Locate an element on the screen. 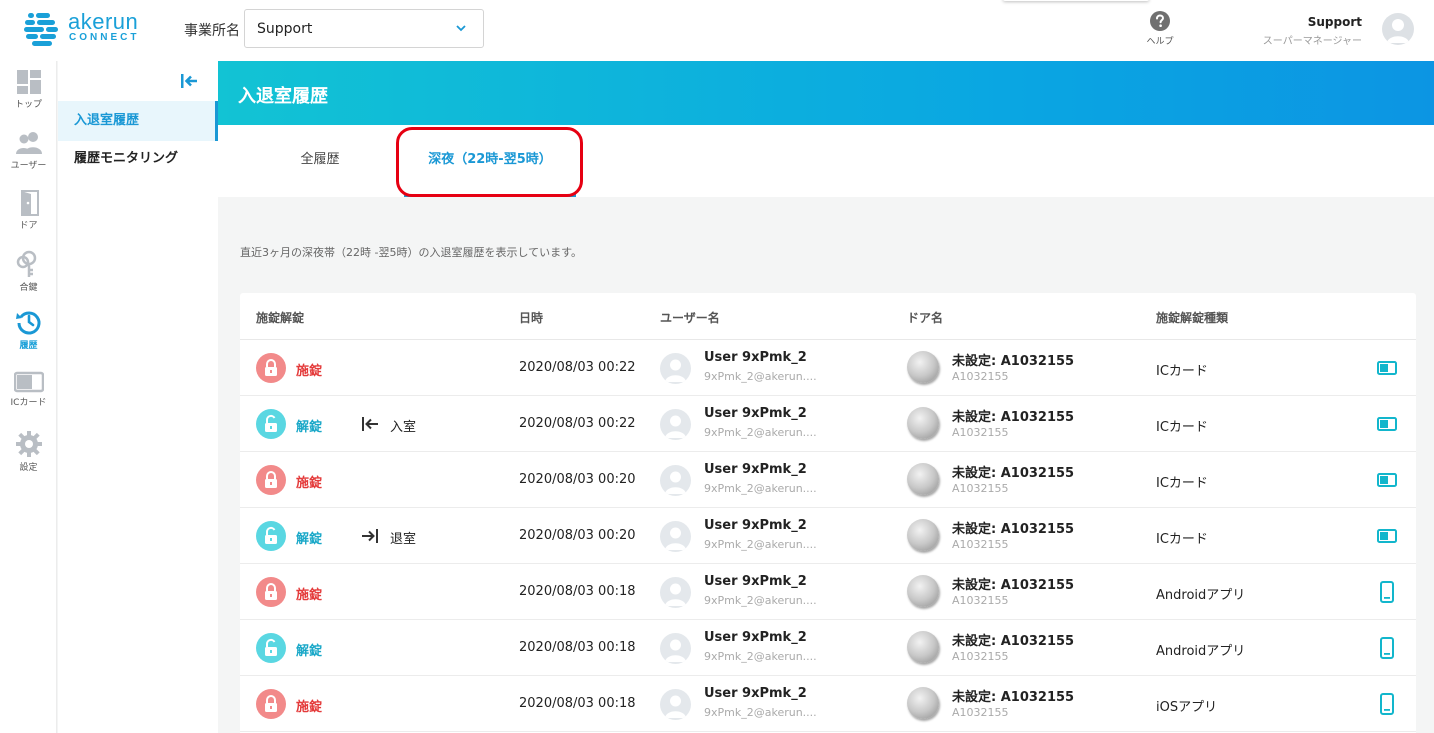  key-icon is located at coordinates (26, 263).